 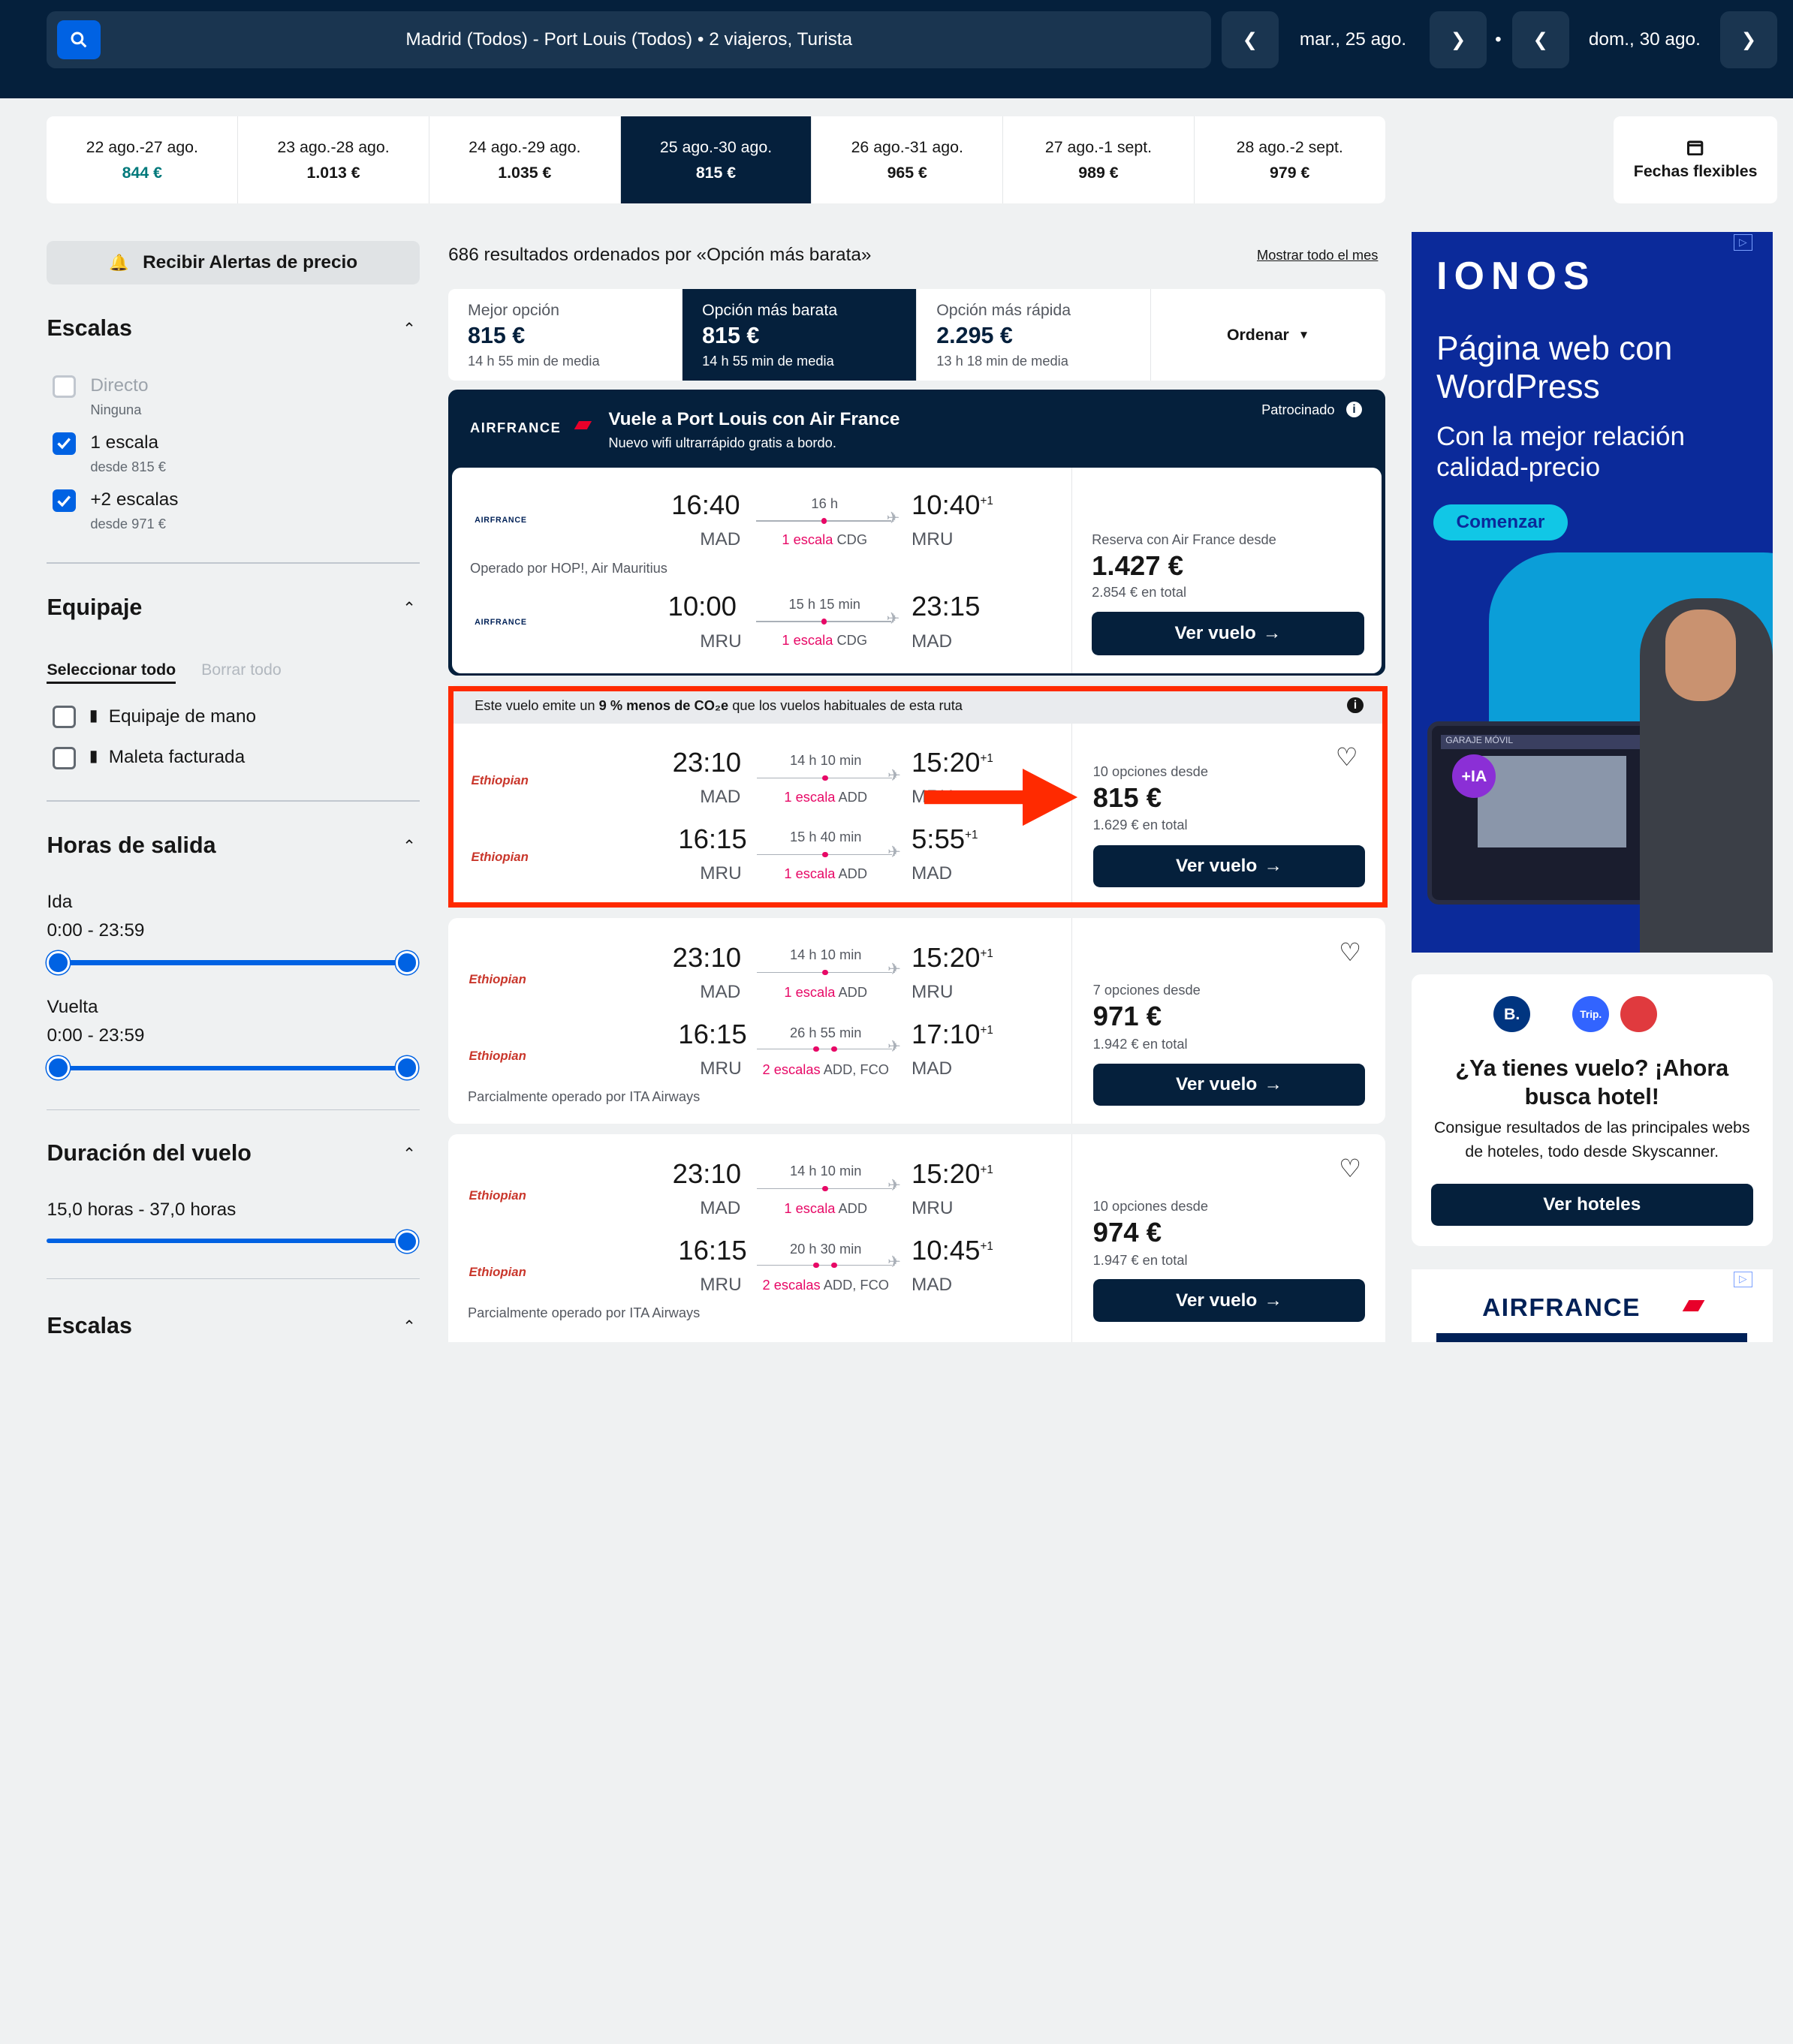 I want to click on date-option-selected: 25 ago.-30 ago. 815 €, so click(x=716, y=160).